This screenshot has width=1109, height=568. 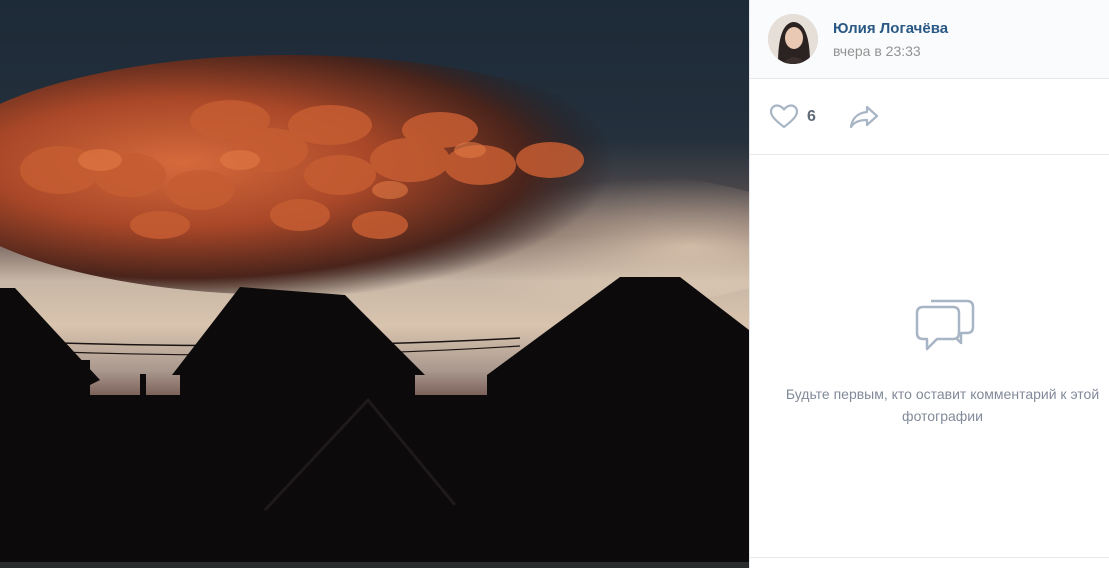 I want to click on author-header: Юлия Логачёва вчера в 23:33, so click(x=929, y=39).